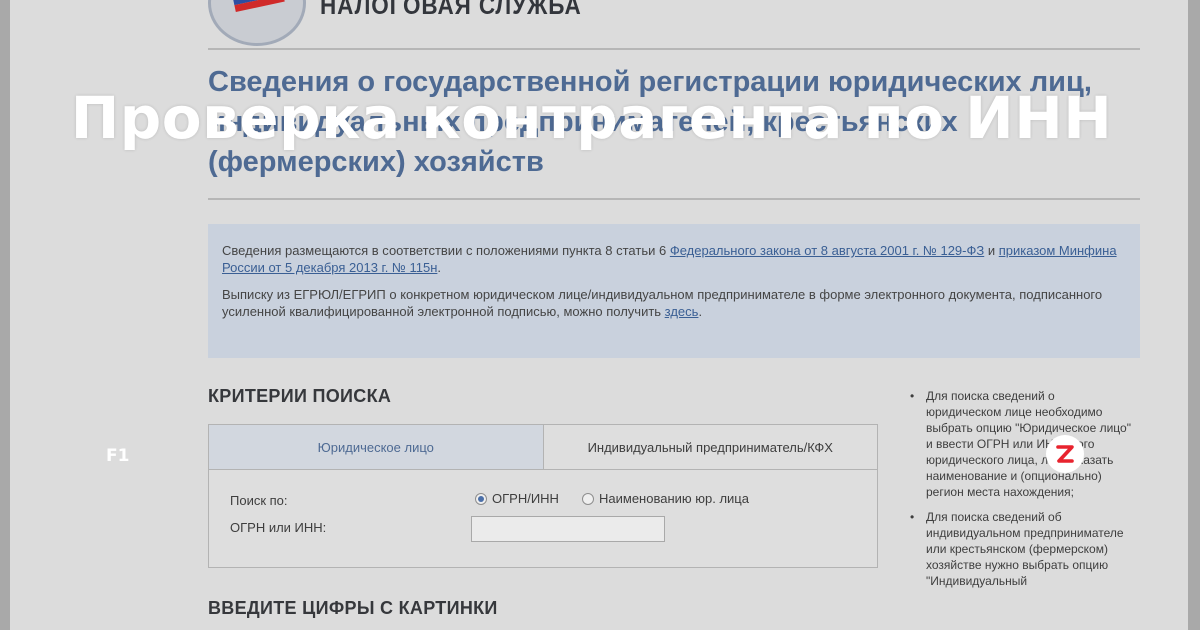 This screenshot has height=630, width=1200. What do you see at coordinates (451, 10) in the screenshot?
I see `service-name: НАЛОГОВАЯ СЛУЖБА` at bounding box center [451, 10].